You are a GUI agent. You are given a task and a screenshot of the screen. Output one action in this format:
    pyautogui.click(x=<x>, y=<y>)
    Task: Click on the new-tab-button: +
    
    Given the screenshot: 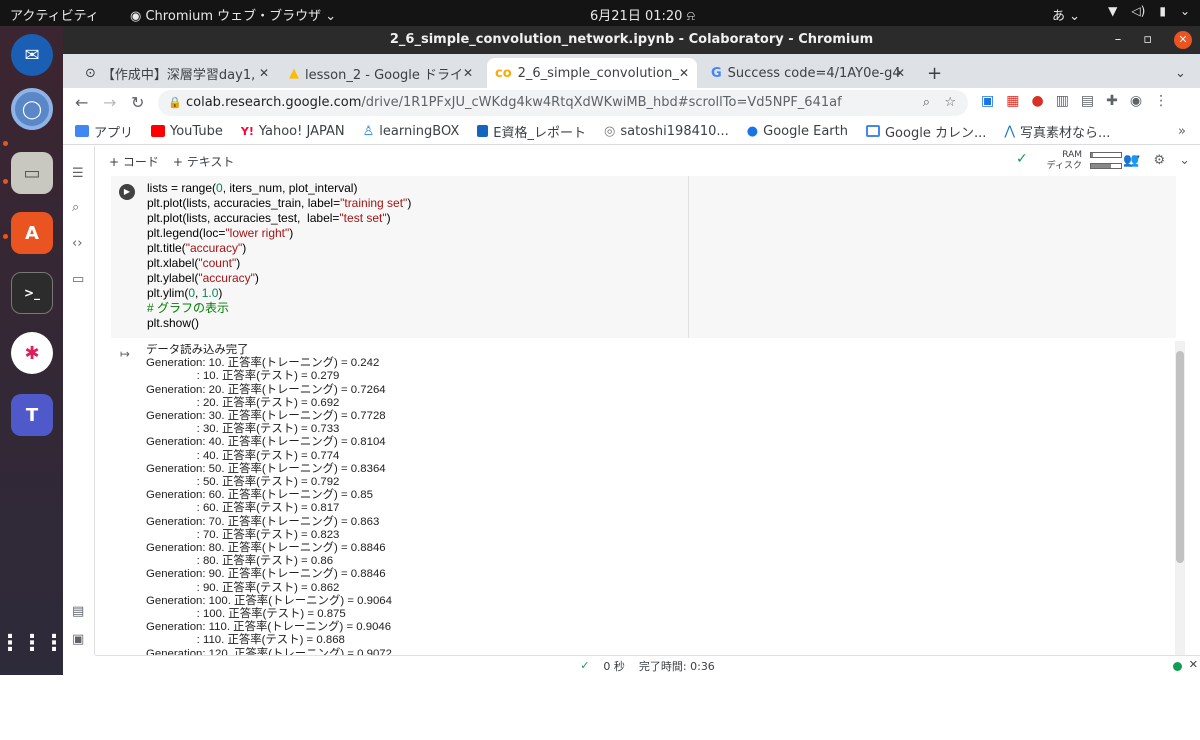 What is the action you would take?
    pyautogui.click(x=934, y=73)
    